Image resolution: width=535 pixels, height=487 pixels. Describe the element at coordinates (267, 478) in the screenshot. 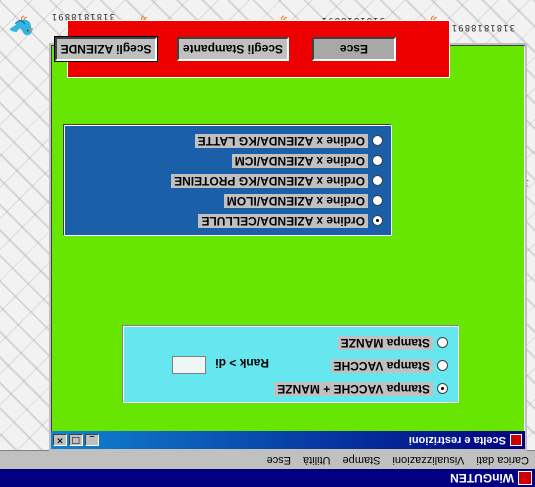

I see `app-titlebar: WinGUTEN` at that location.